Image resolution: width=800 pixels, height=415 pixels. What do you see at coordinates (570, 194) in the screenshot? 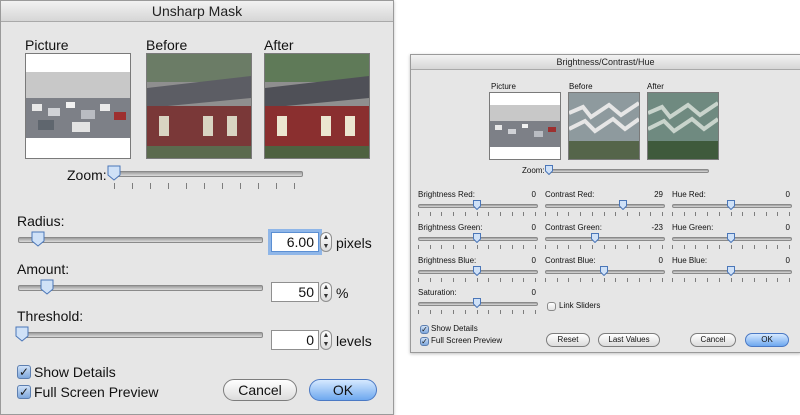
I see `slider-label: Contrast Red:` at bounding box center [570, 194].